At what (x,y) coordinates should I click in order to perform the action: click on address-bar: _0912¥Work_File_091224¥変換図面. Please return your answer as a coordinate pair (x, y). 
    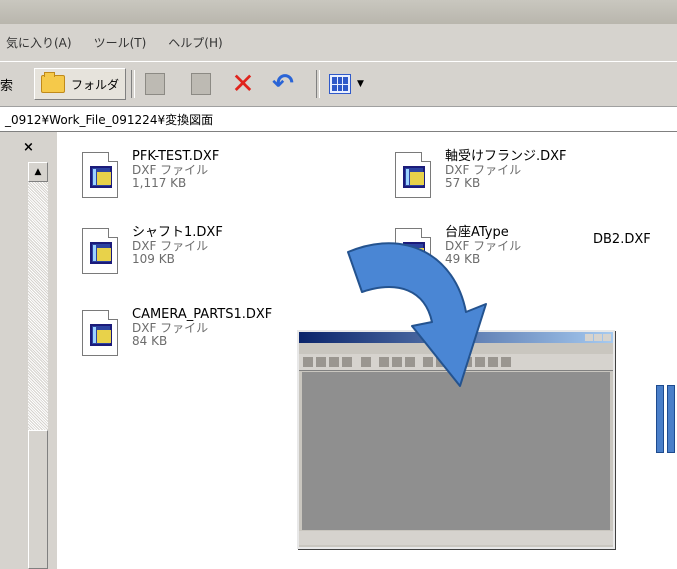
    Looking at the image, I should click on (338, 119).